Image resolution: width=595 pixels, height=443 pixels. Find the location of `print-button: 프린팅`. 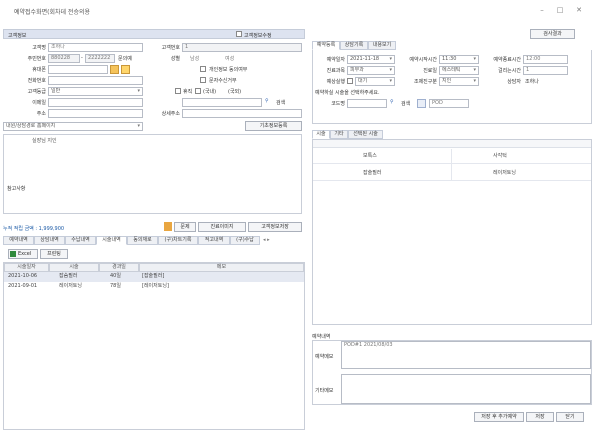

print-button: 프린팅 is located at coordinates (54, 254).